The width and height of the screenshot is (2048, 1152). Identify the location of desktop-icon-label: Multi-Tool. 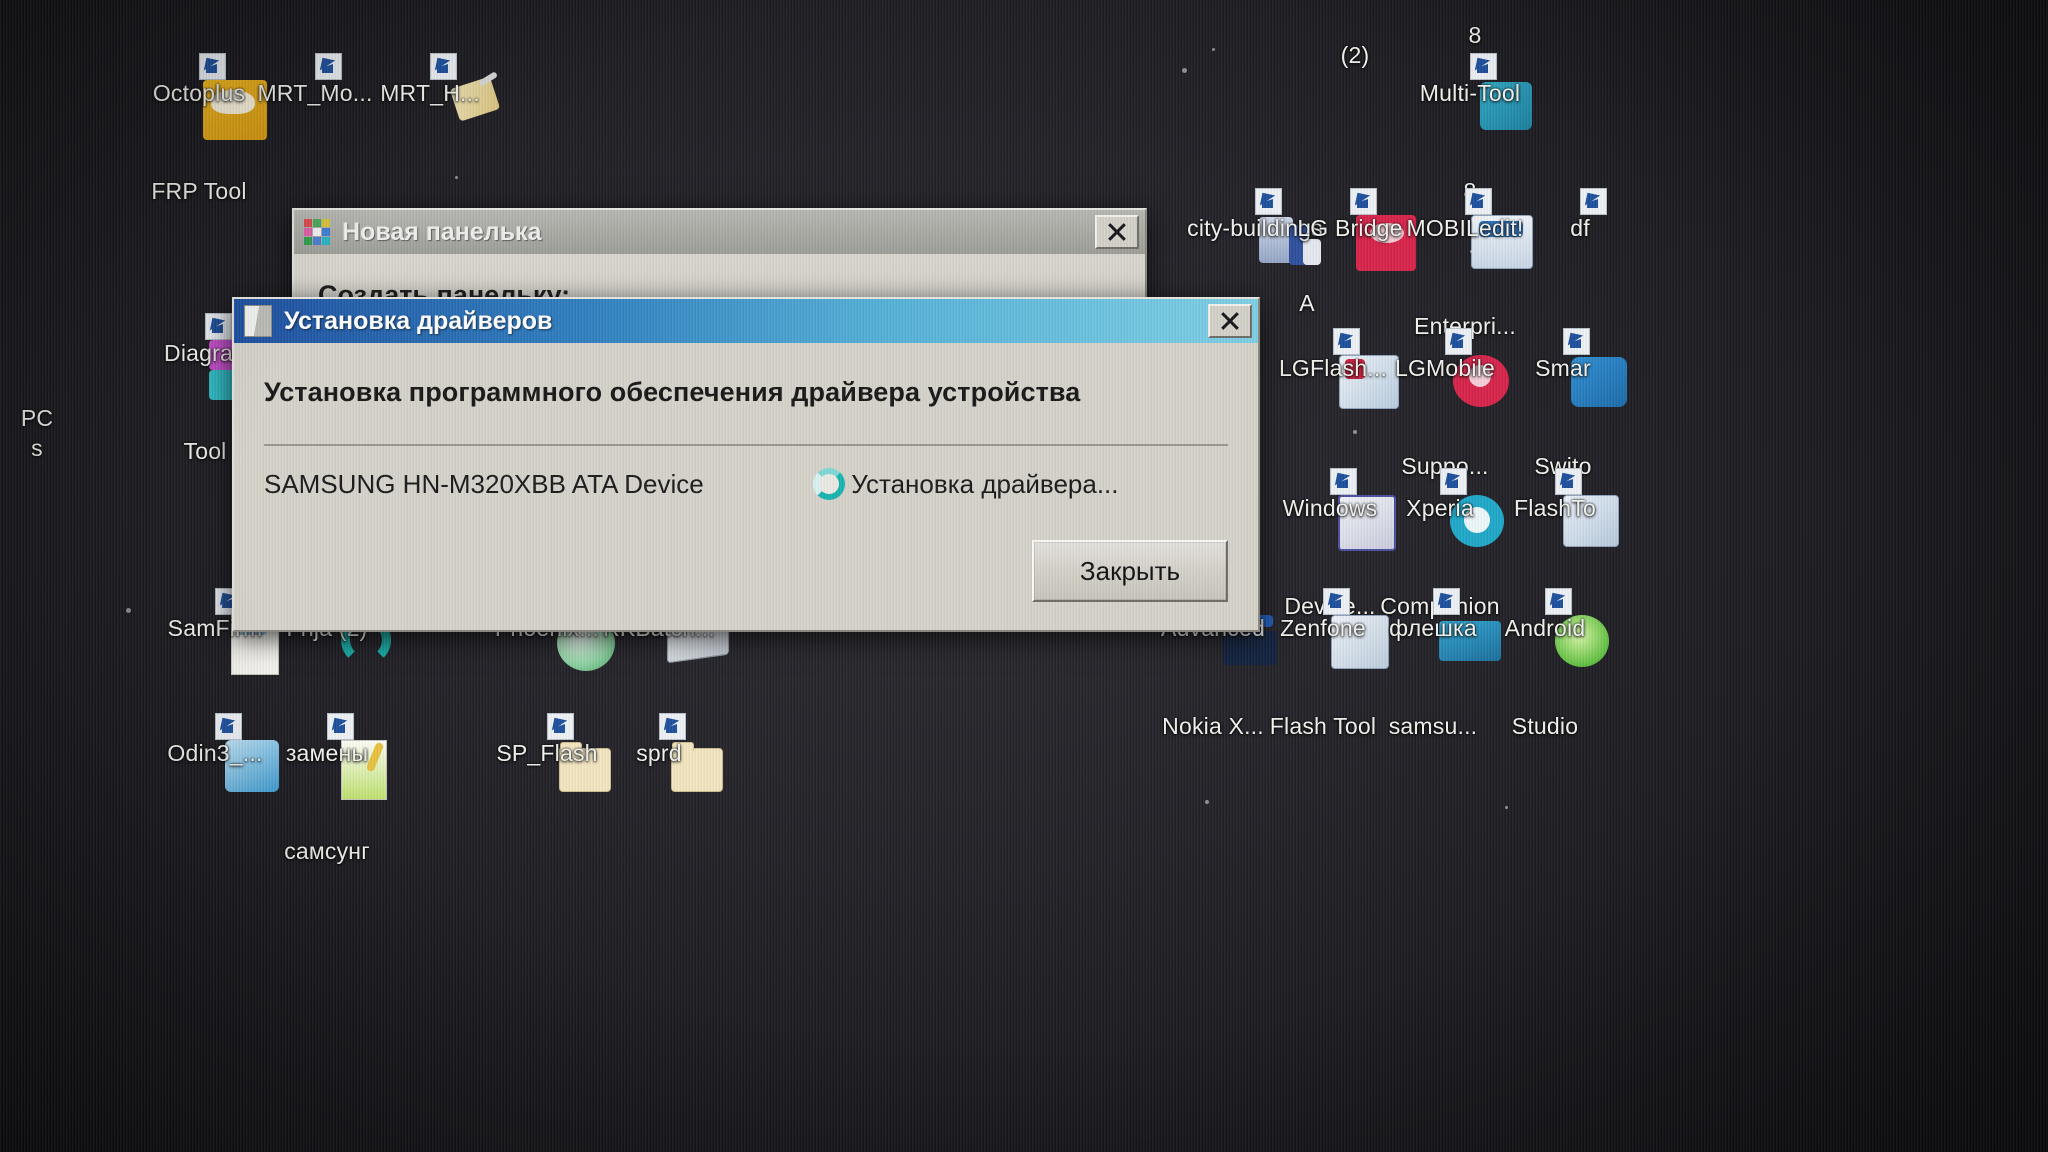
(1470, 93).